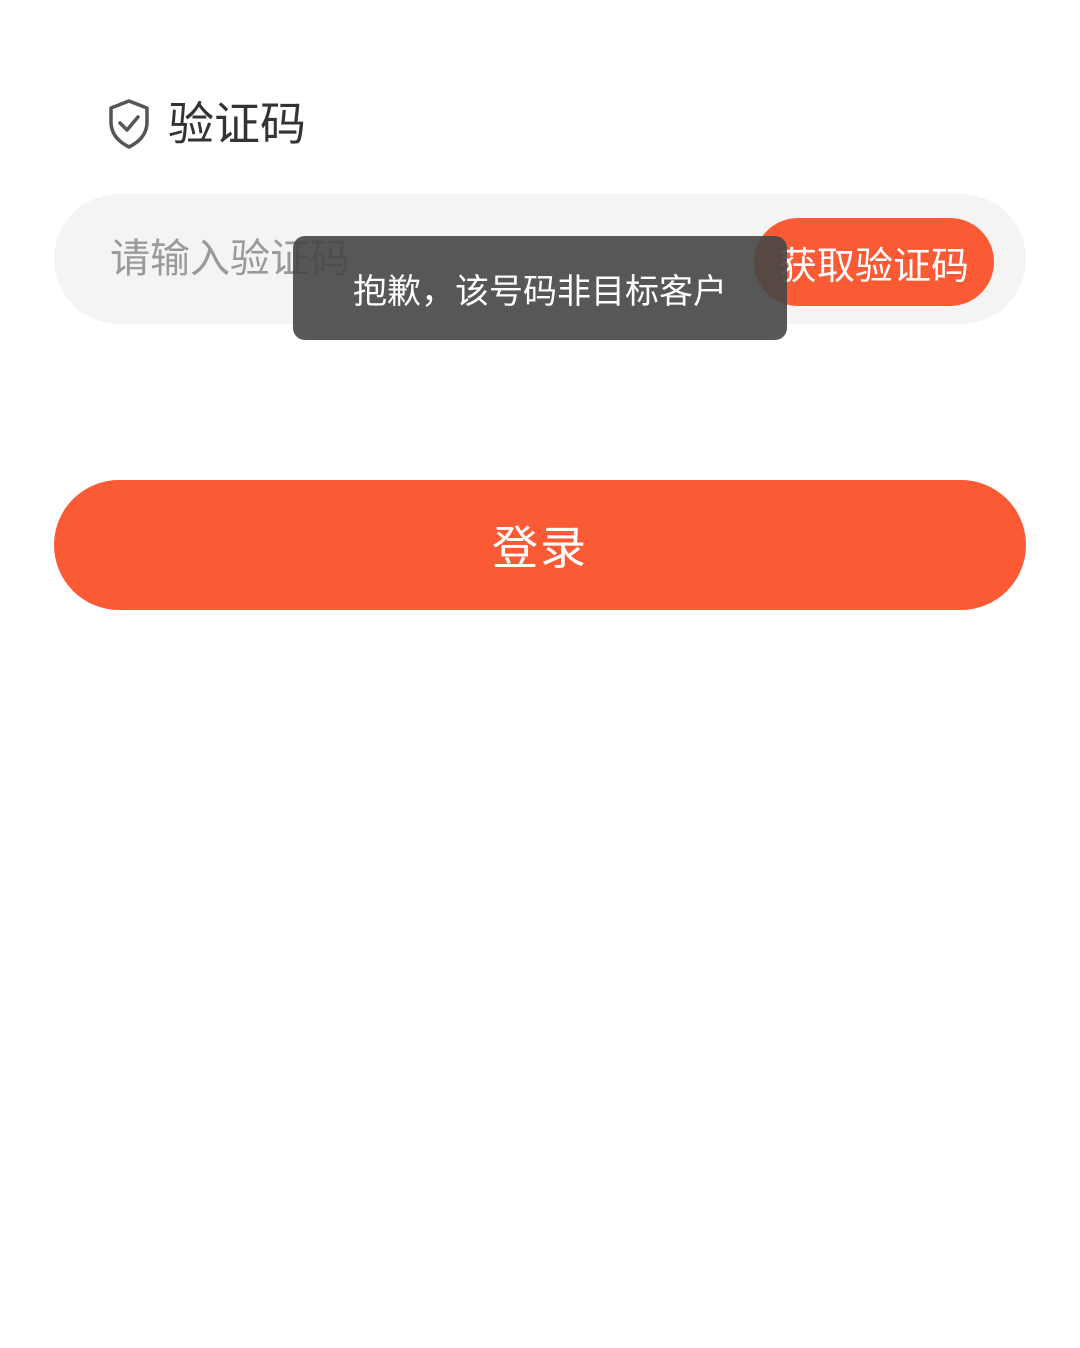 This screenshot has width=1080, height=1348. I want to click on login-button: 登录, so click(540, 545).